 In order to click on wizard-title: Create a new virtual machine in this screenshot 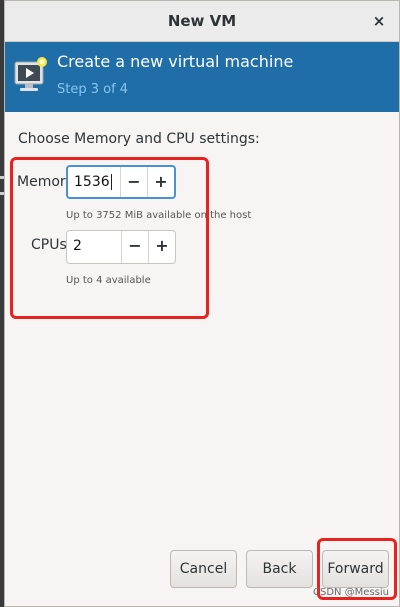, I will do `click(175, 61)`.